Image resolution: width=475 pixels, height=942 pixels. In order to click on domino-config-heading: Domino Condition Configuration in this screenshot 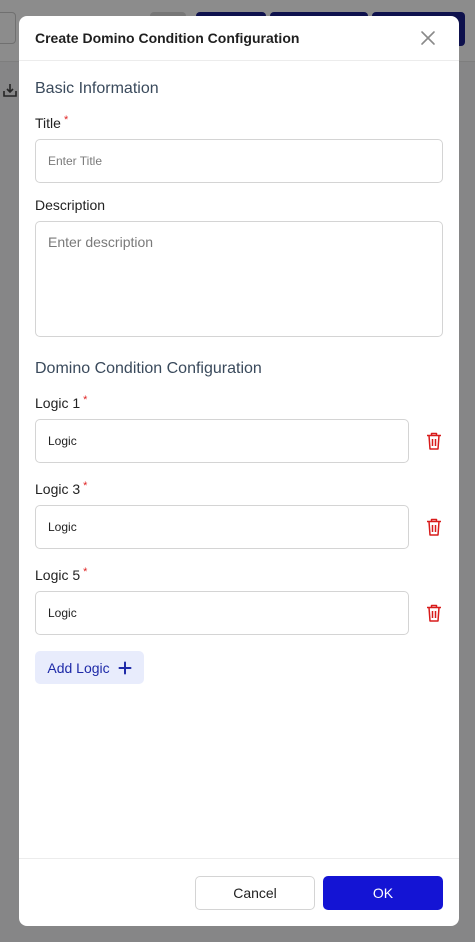, I will do `click(148, 368)`.